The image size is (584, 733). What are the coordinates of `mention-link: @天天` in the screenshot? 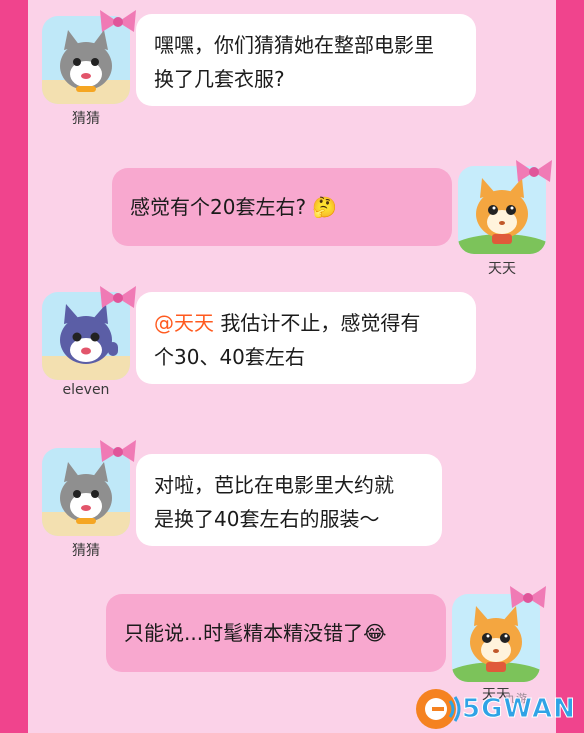 It's located at (184, 323).